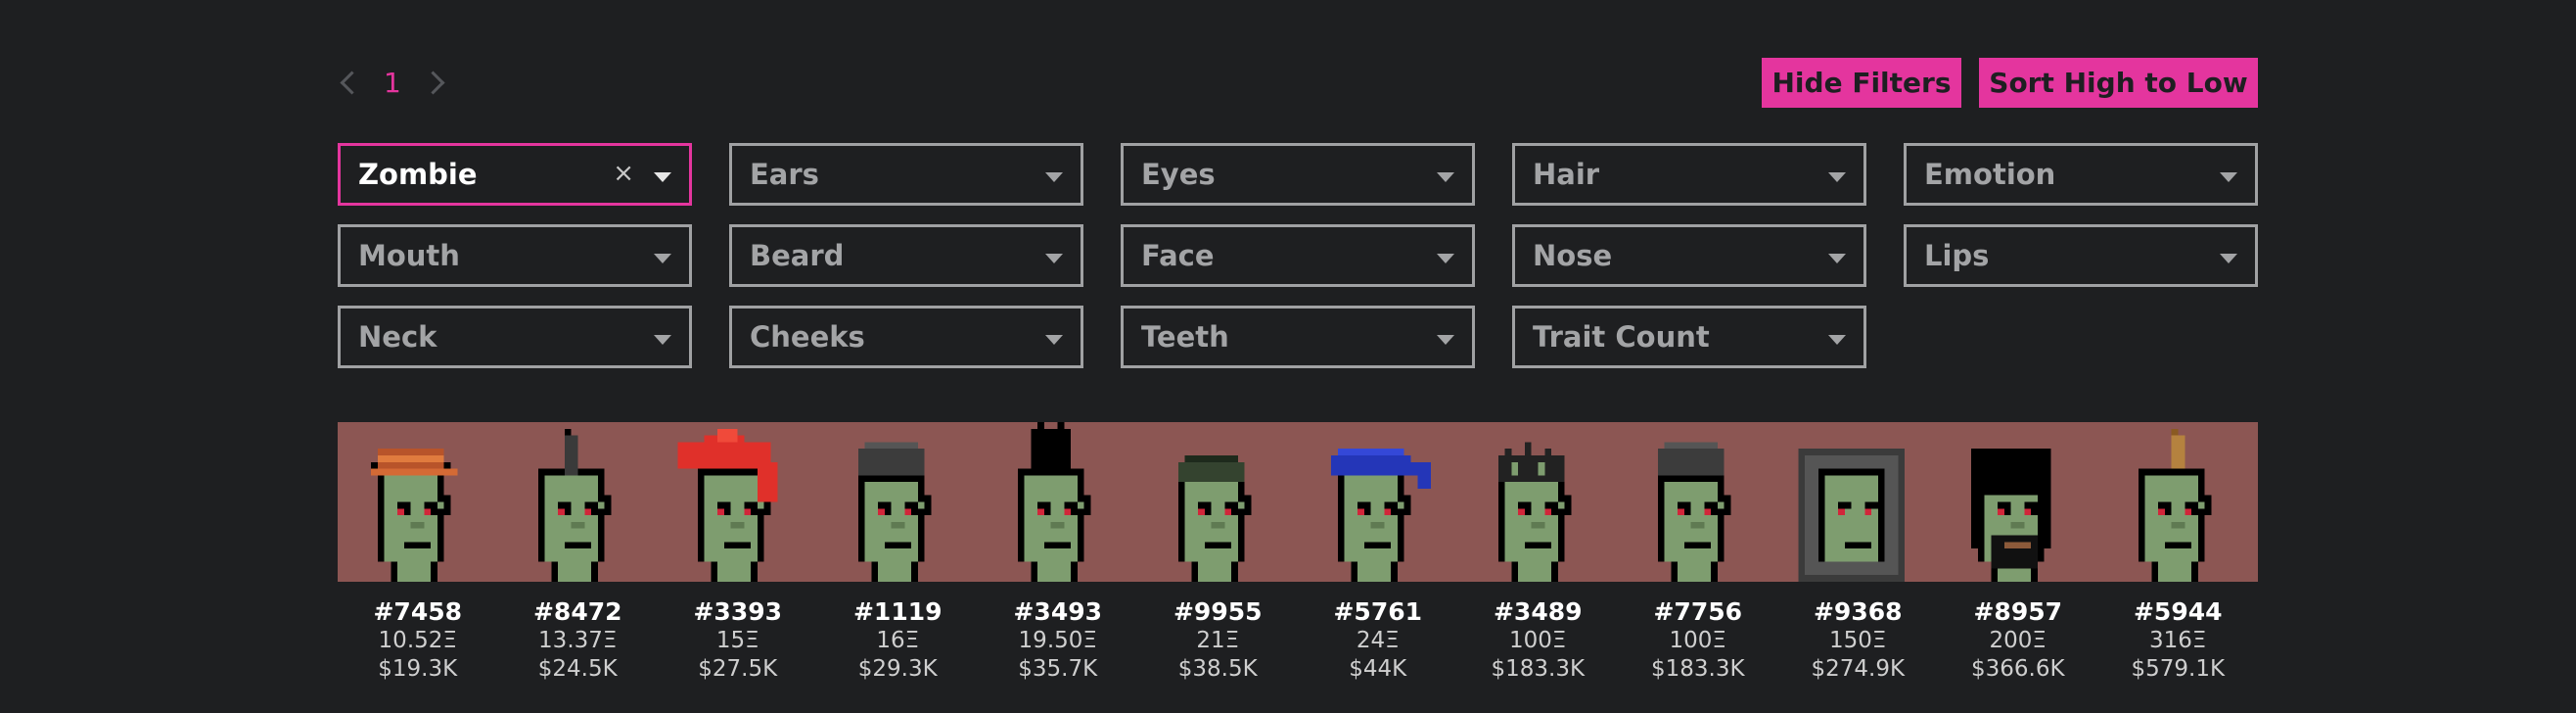 The image size is (2576, 713). I want to click on item-price-usd: $19.3K, so click(418, 669).